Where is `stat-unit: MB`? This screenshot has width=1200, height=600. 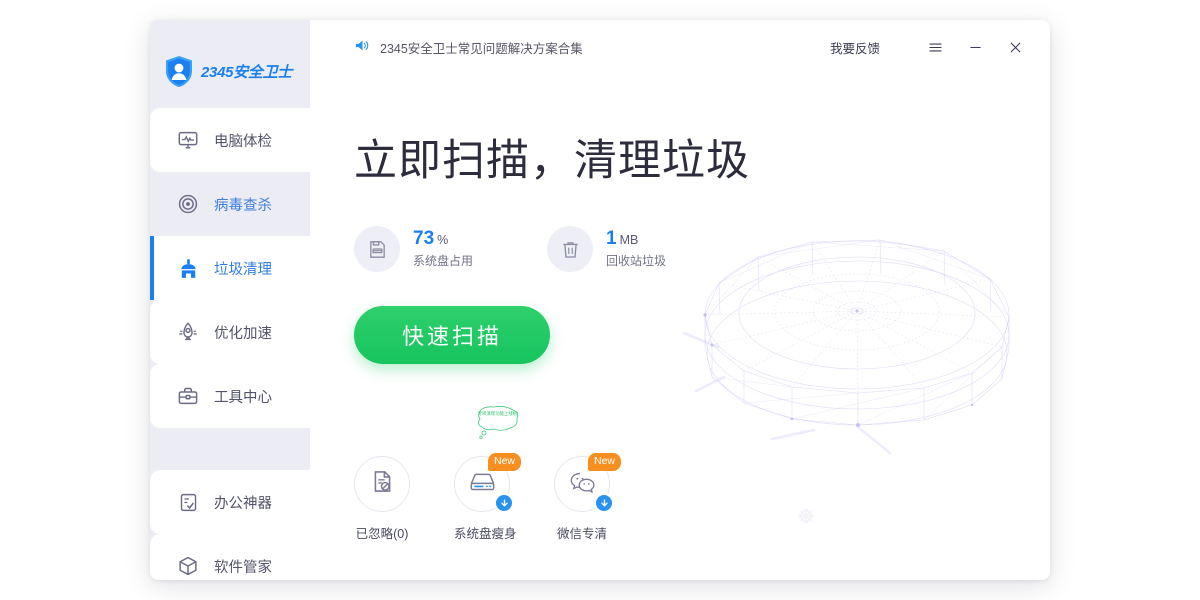
stat-unit: MB is located at coordinates (629, 239).